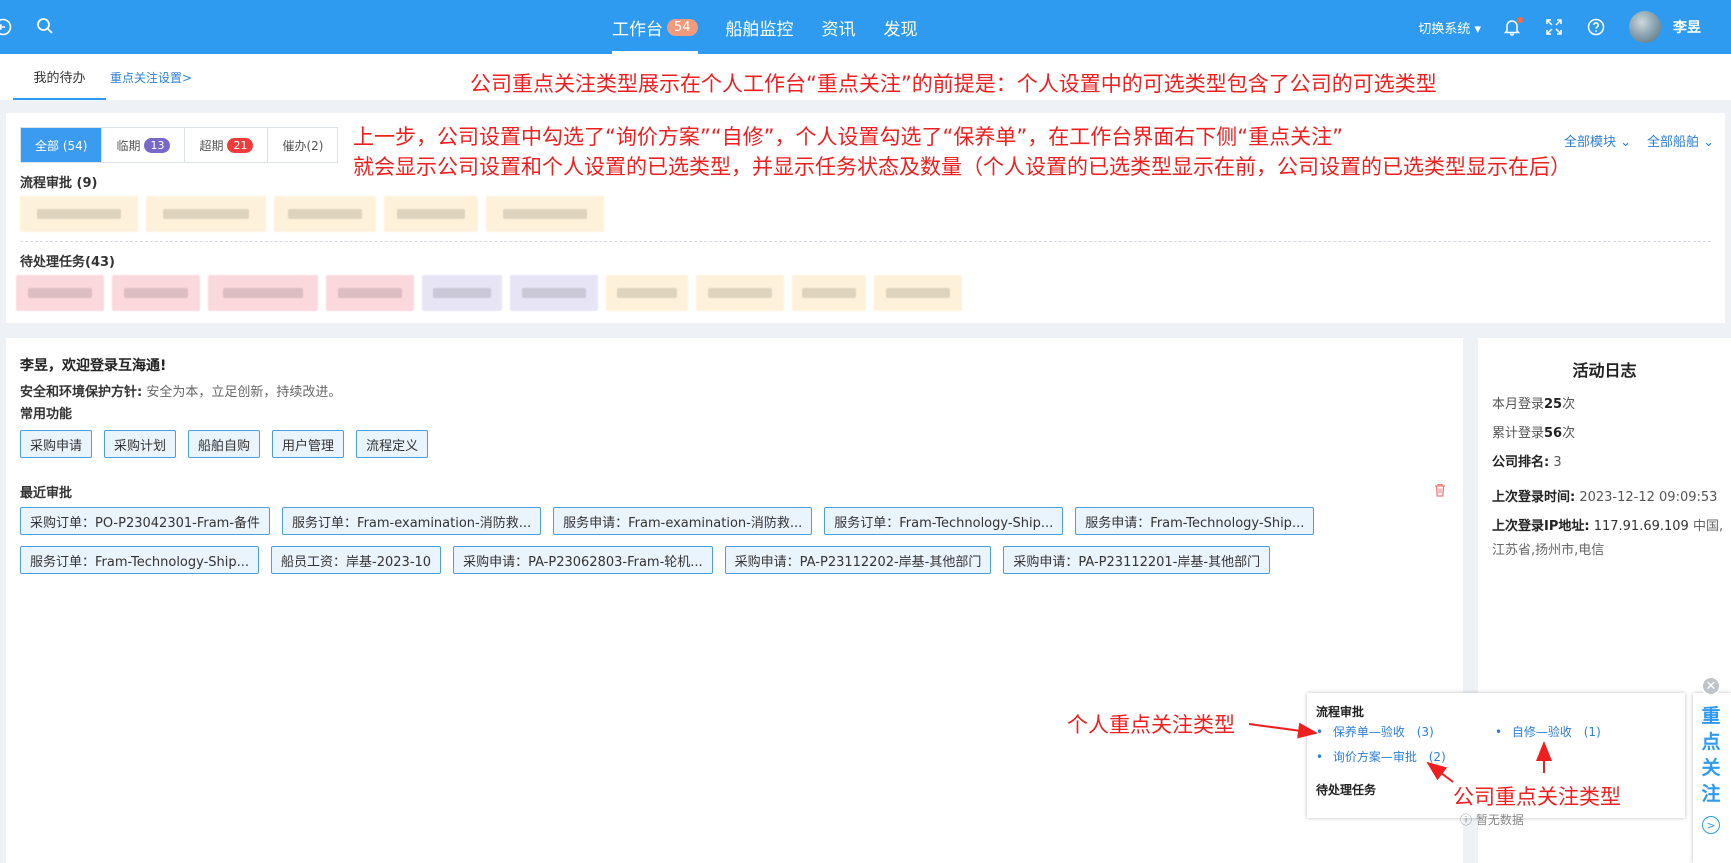  Describe the element at coordinates (1400, 752) in the screenshot. I see `annotation-arrows` at that location.